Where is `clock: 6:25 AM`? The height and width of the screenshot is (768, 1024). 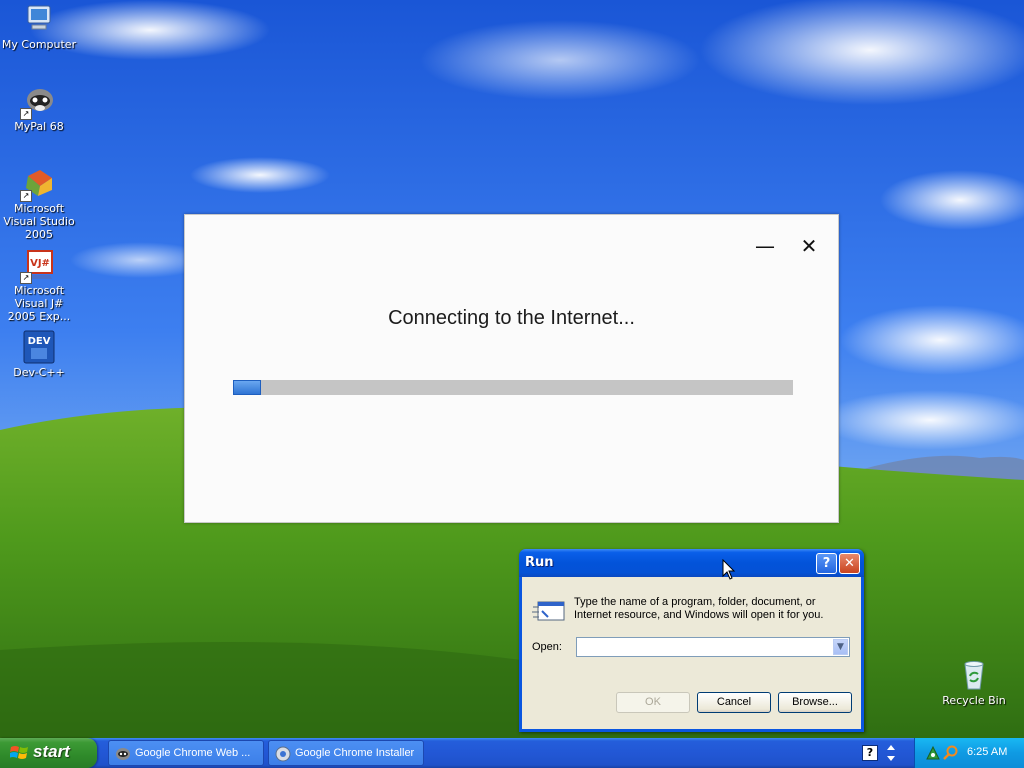
clock: 6:25 AM is located at coordinates (987, 752).